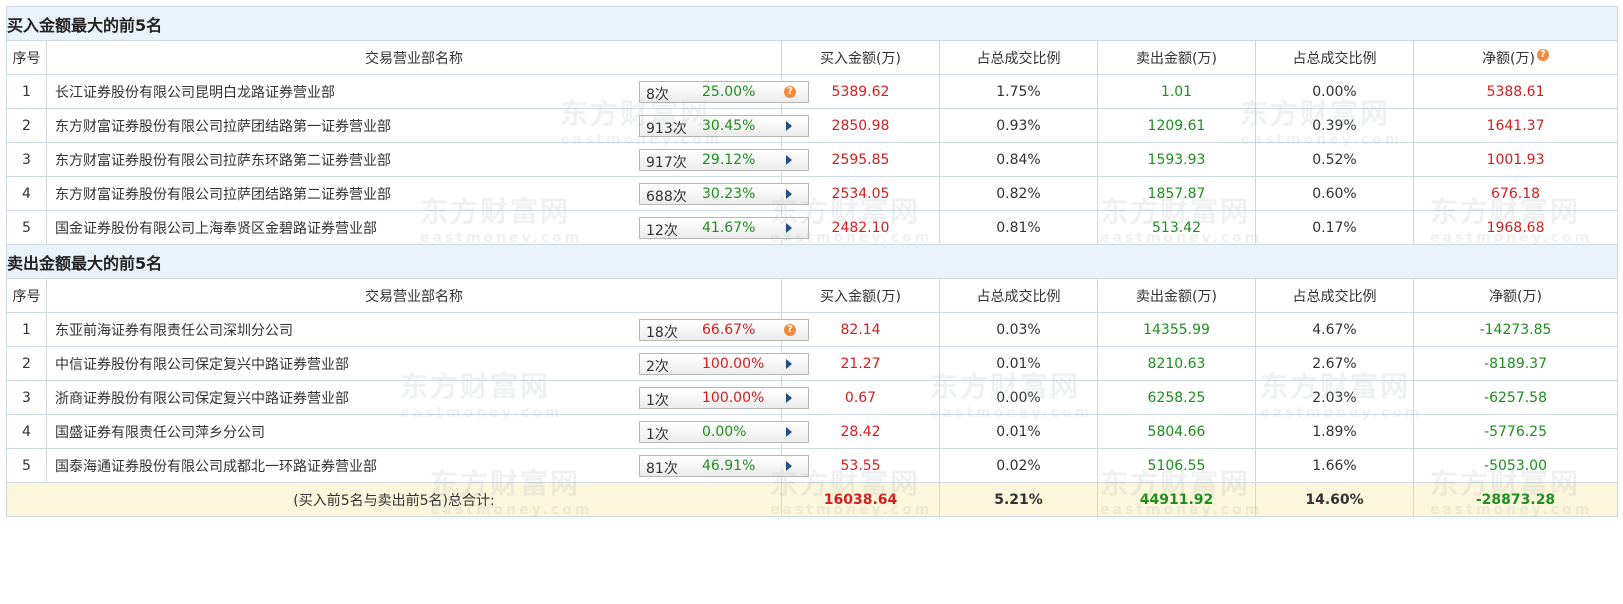  What do you see at coordinates (662, 469) in the screenshot?
I see `listing-count: 81次` at bounding box center [662, 469].